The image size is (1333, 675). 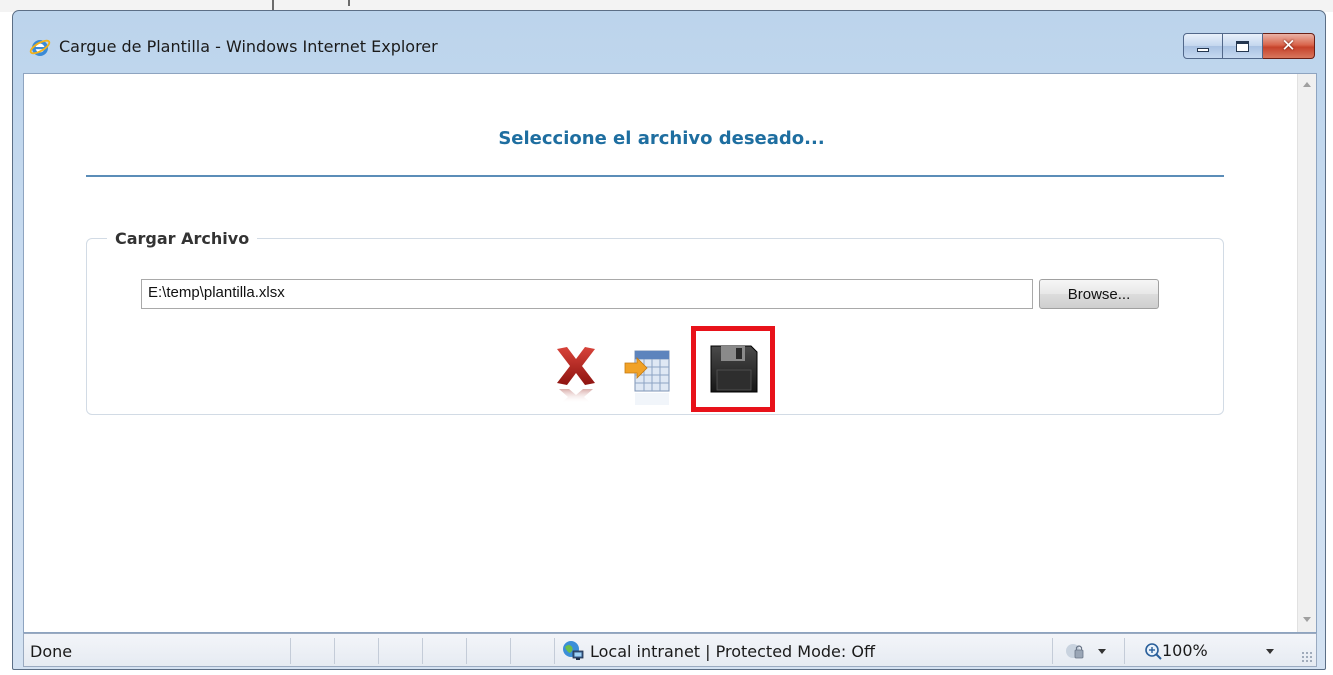 I want to click on protected-mode-icon, so click(x=1075, y=651).